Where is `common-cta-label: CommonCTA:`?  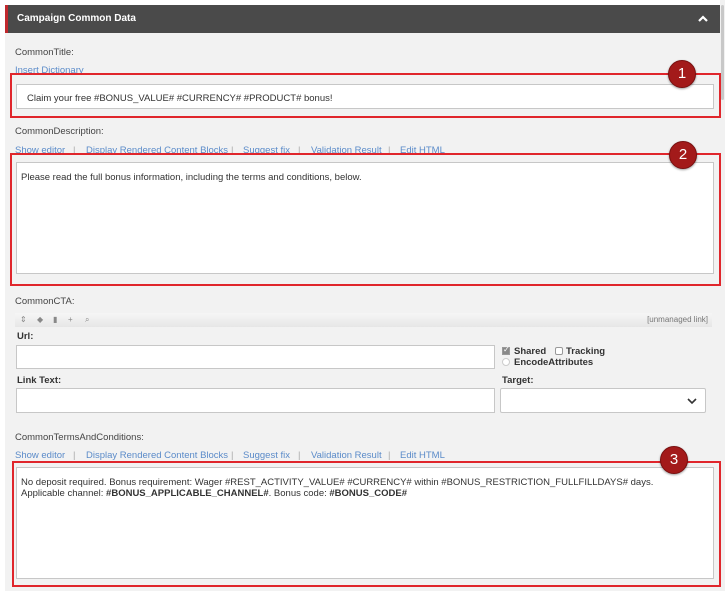 common-cta-label: CommonCTA: is located at coordinates (45, 301).